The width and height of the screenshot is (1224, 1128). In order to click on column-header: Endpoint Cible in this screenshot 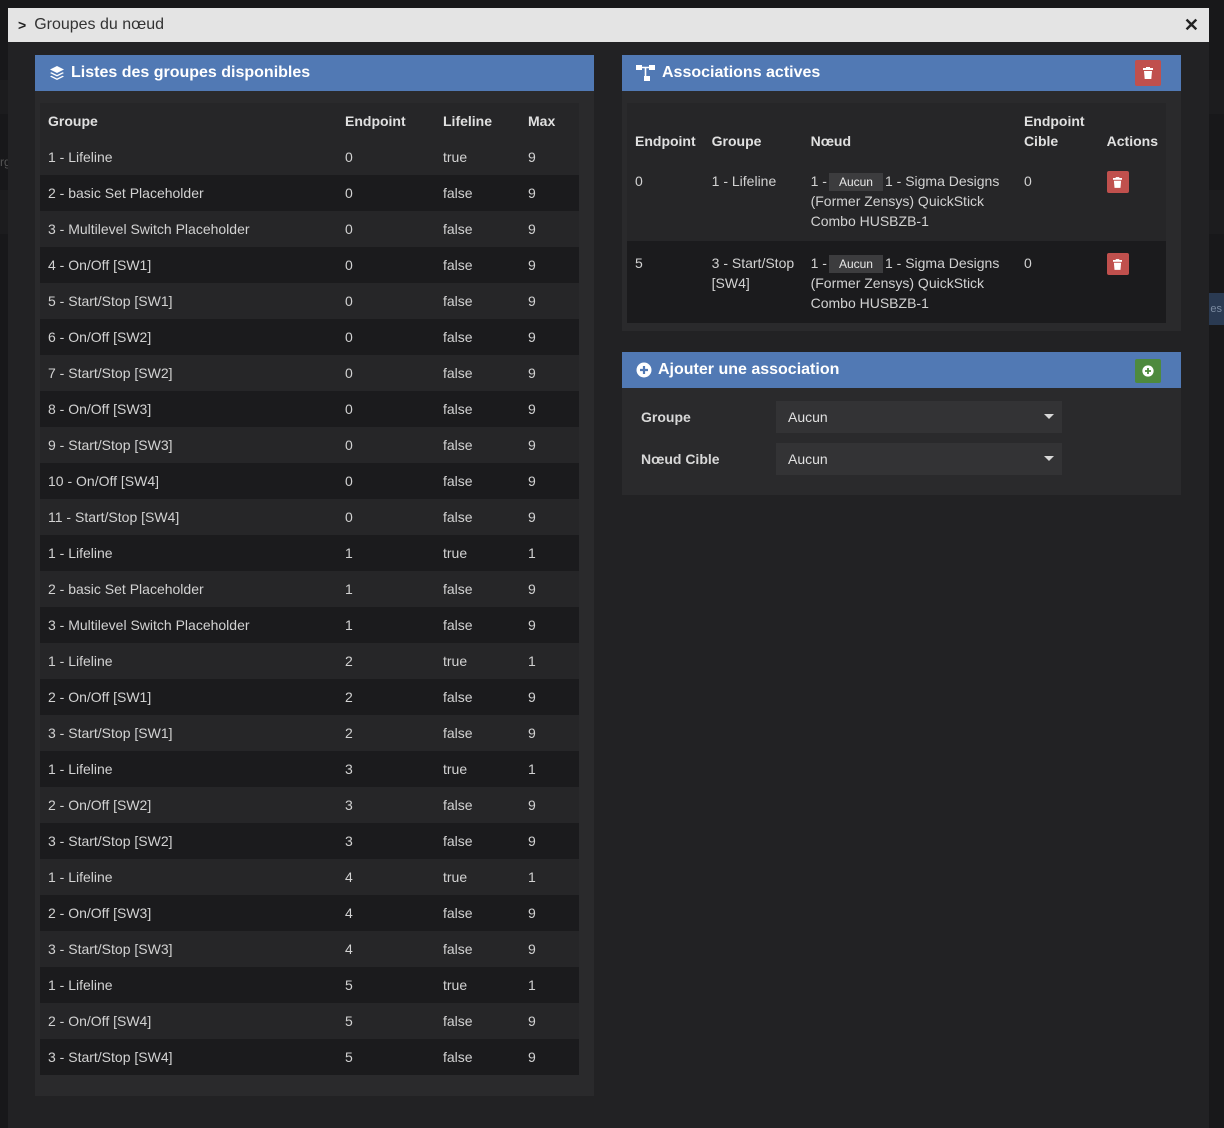, I will do `click(1057, 131)`.